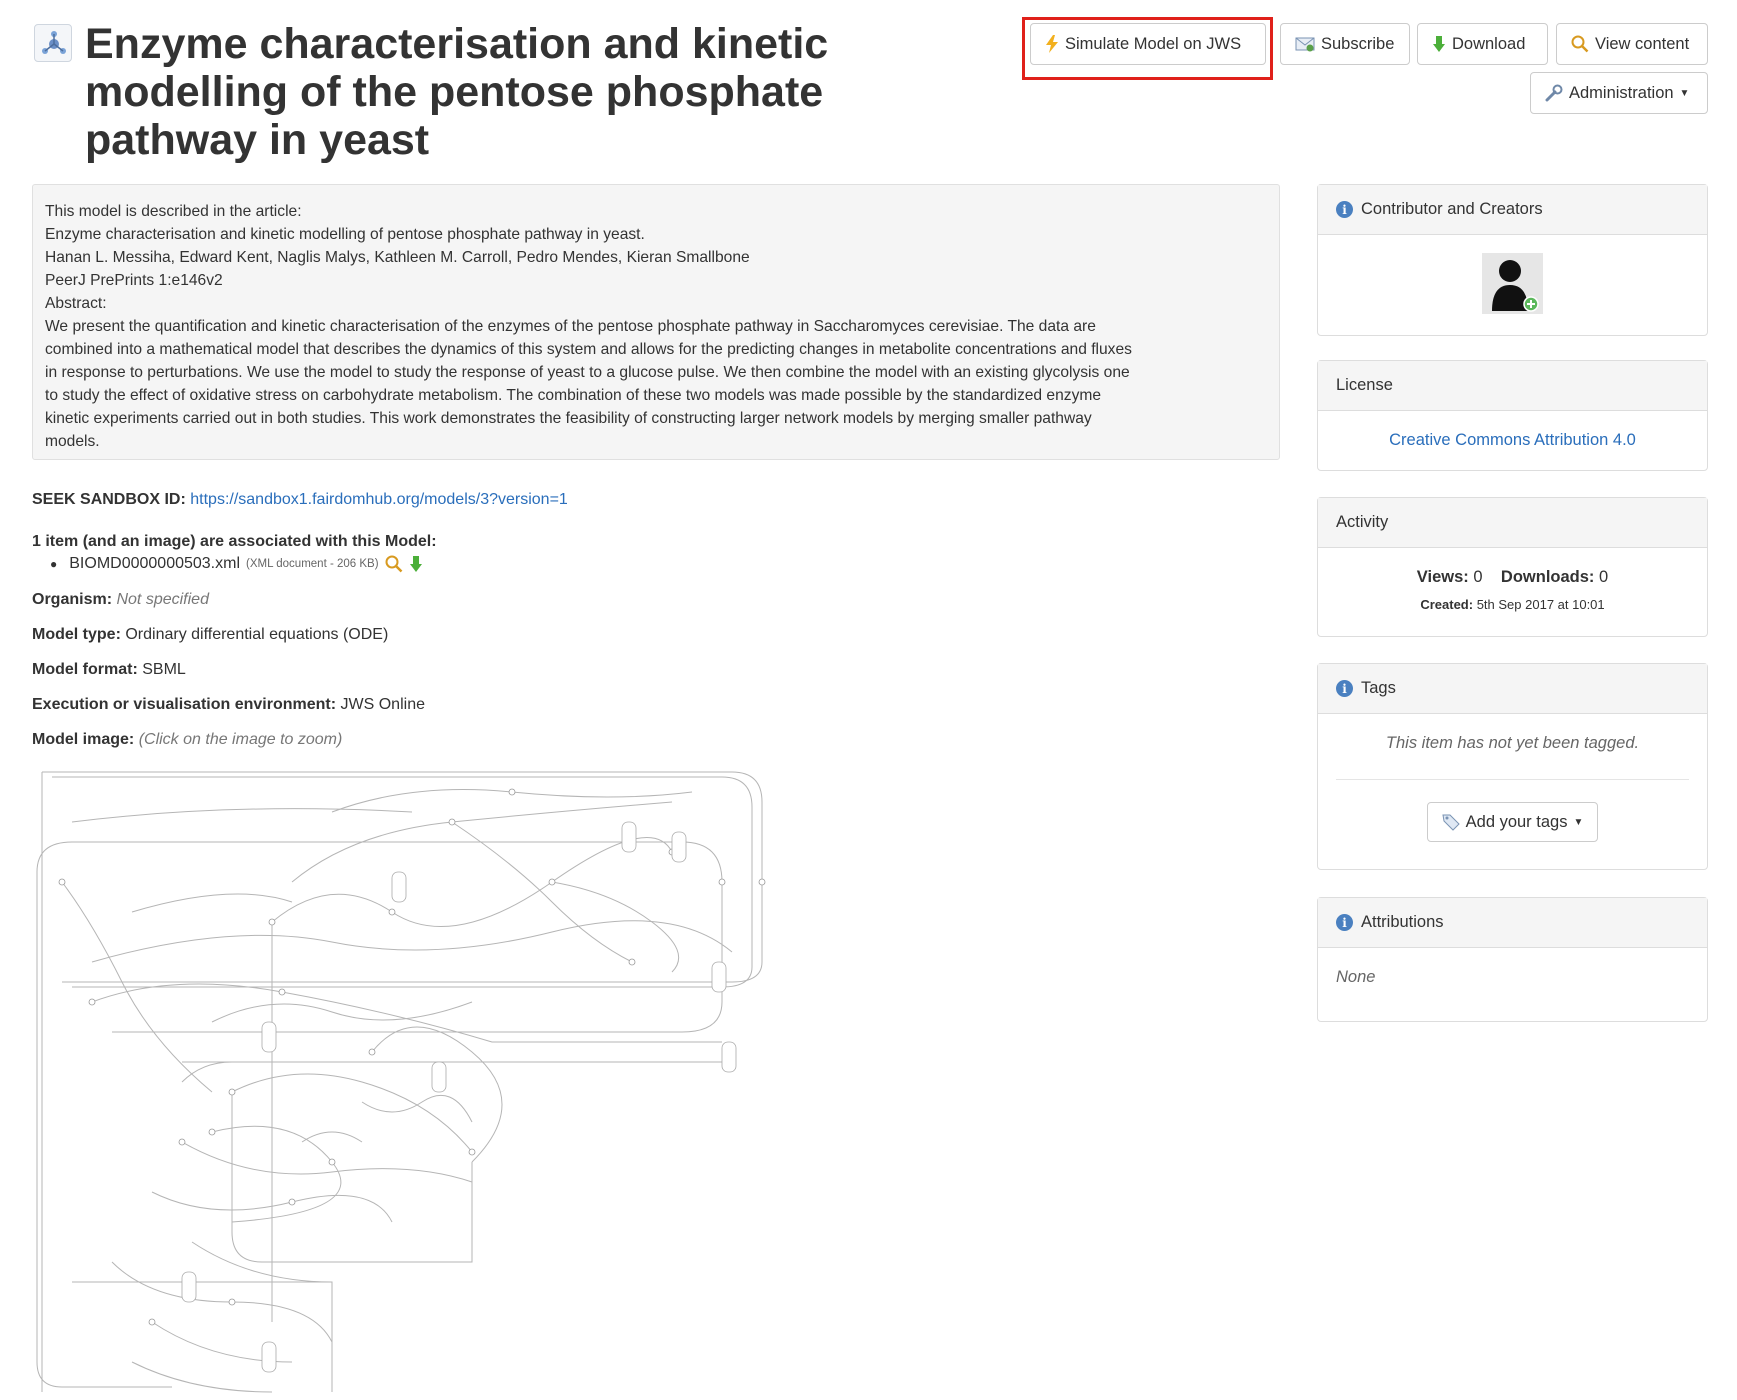  What do you see at coordinates (1604, 577) in the screenshot?
I see `downloads-count: 0` at bounding box center [1604, 577].